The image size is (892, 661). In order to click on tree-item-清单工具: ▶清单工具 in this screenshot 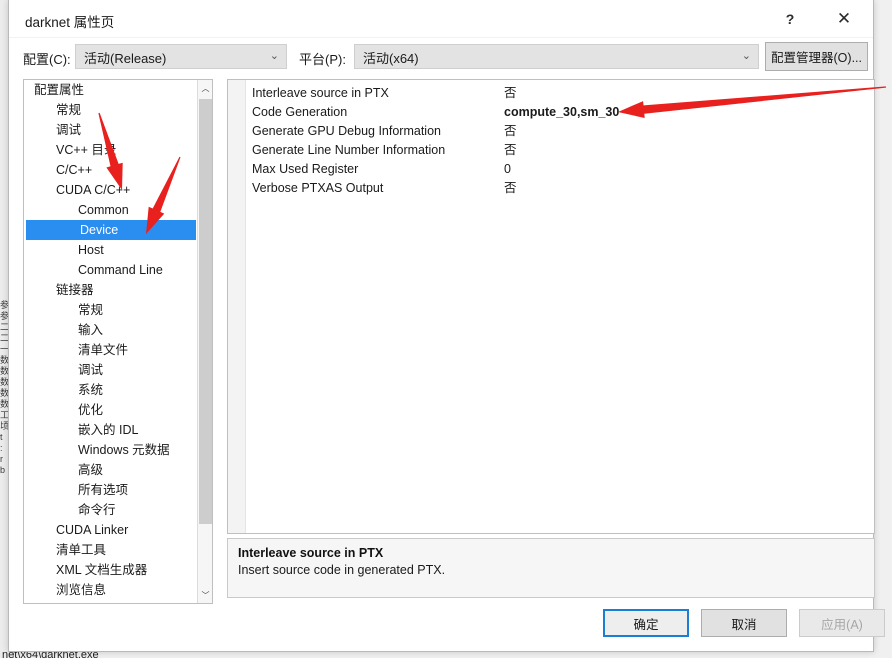, I will do `click(111, 550)`.